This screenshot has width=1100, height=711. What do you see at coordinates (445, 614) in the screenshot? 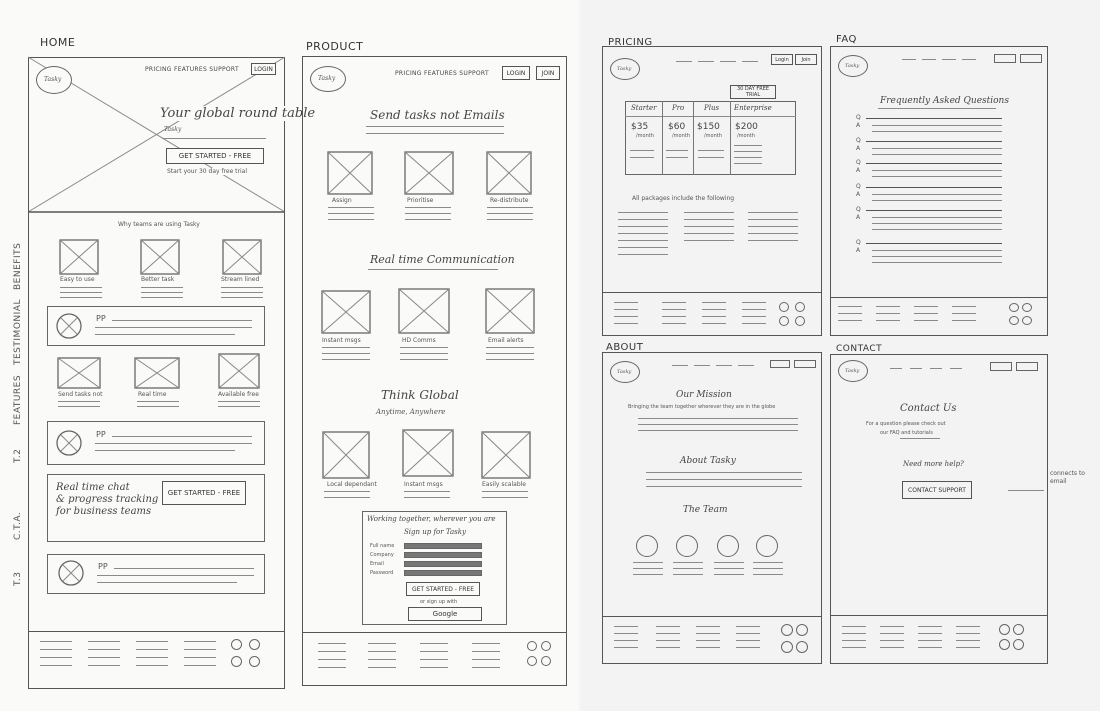
I see `google-signup-button: Google` at bounding box center [445, 614].